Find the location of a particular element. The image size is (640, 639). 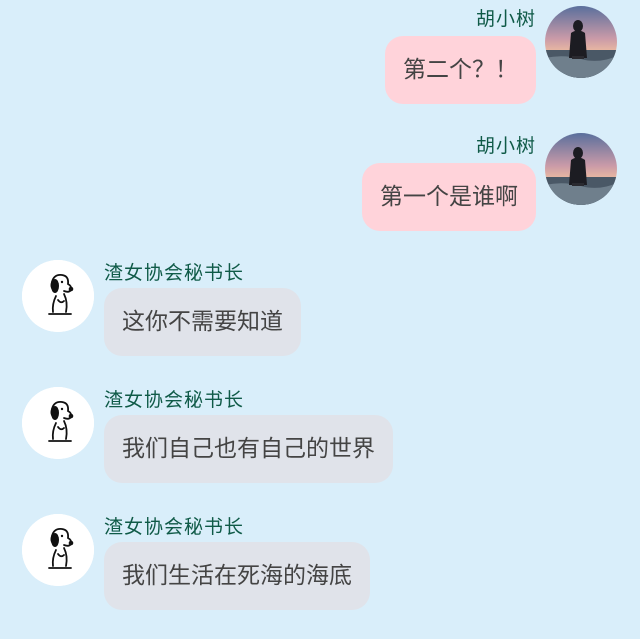

message-bubble: 这你不需要知道 is located at coordinates (202, 322).